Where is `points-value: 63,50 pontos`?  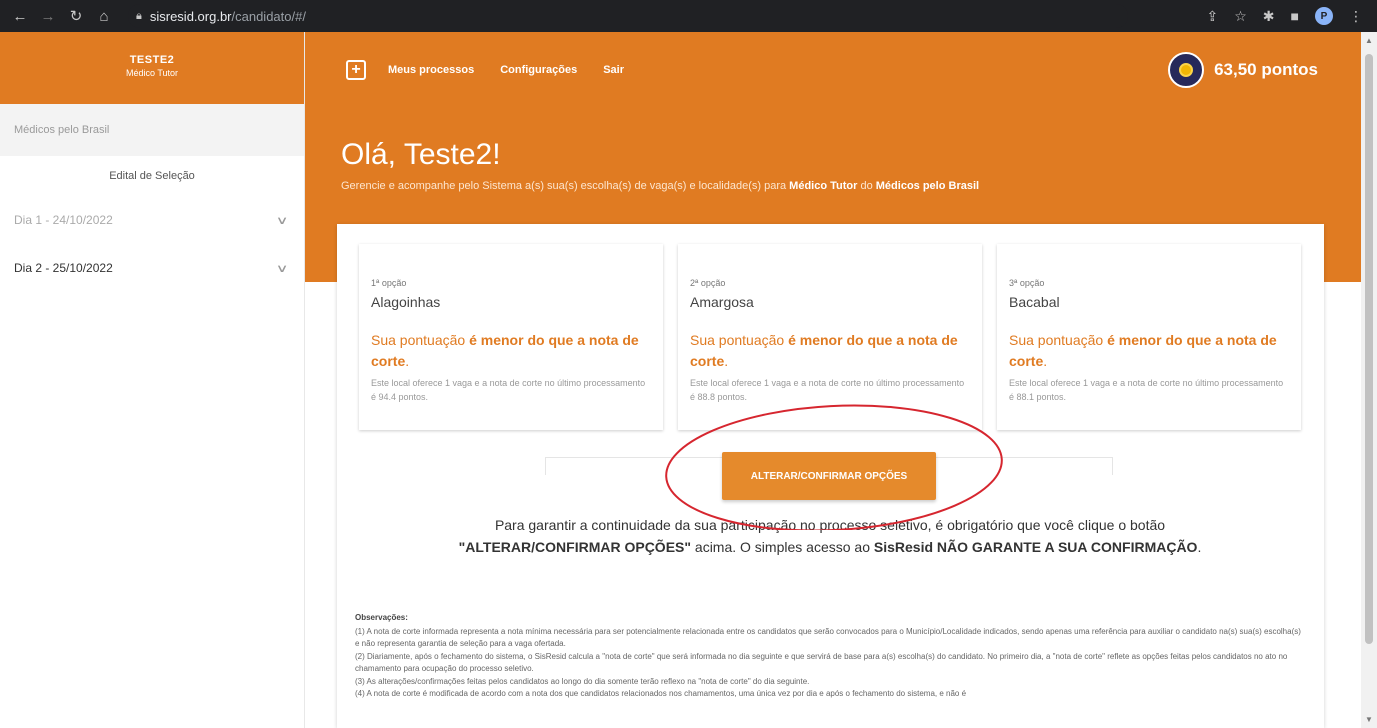 points-value: 63,50 pontos is located at coordinates (1266, 69).